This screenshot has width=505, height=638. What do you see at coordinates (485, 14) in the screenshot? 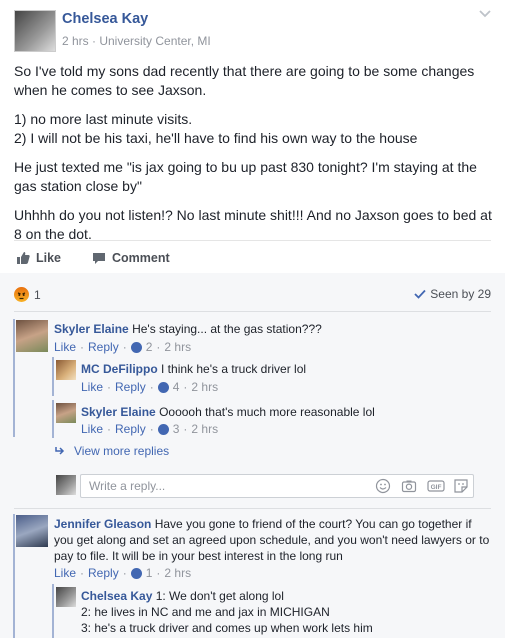
I see `chevron-down-icon` at bounding box center [485, 14].